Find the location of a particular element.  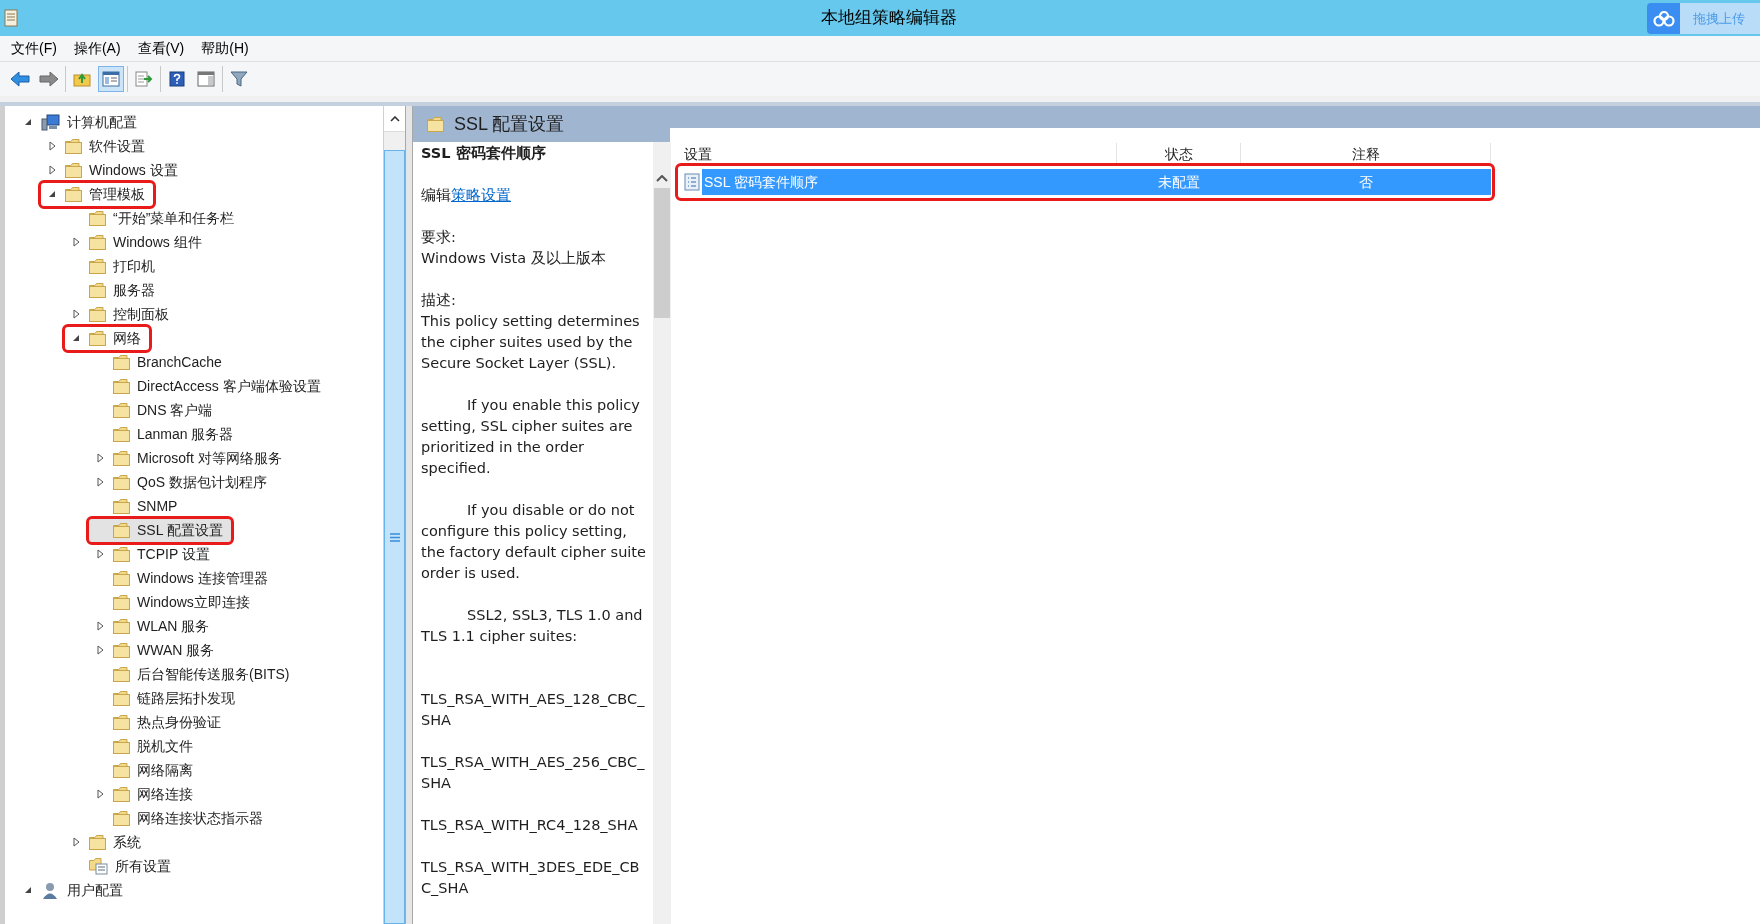

list-cell-text: SSL 密码套件顺序 is located at coordinates (761, 182).